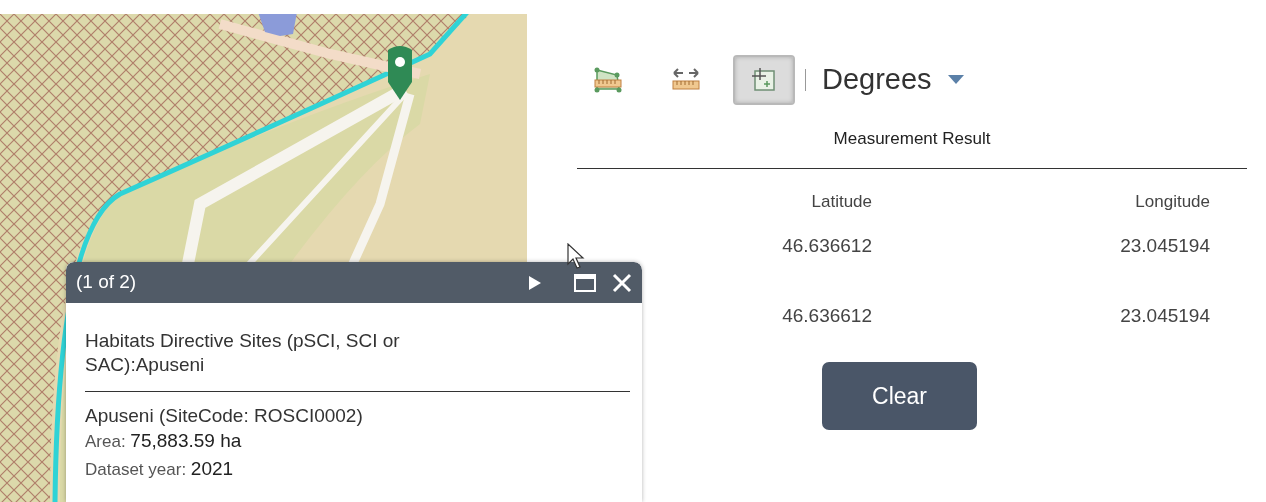  Describe the element at coordinates (243, 353) in the screenshot. I see `popup-title: Habitats Directive Sites (pSCI, SCI or SAC):Apuseni` at that location.